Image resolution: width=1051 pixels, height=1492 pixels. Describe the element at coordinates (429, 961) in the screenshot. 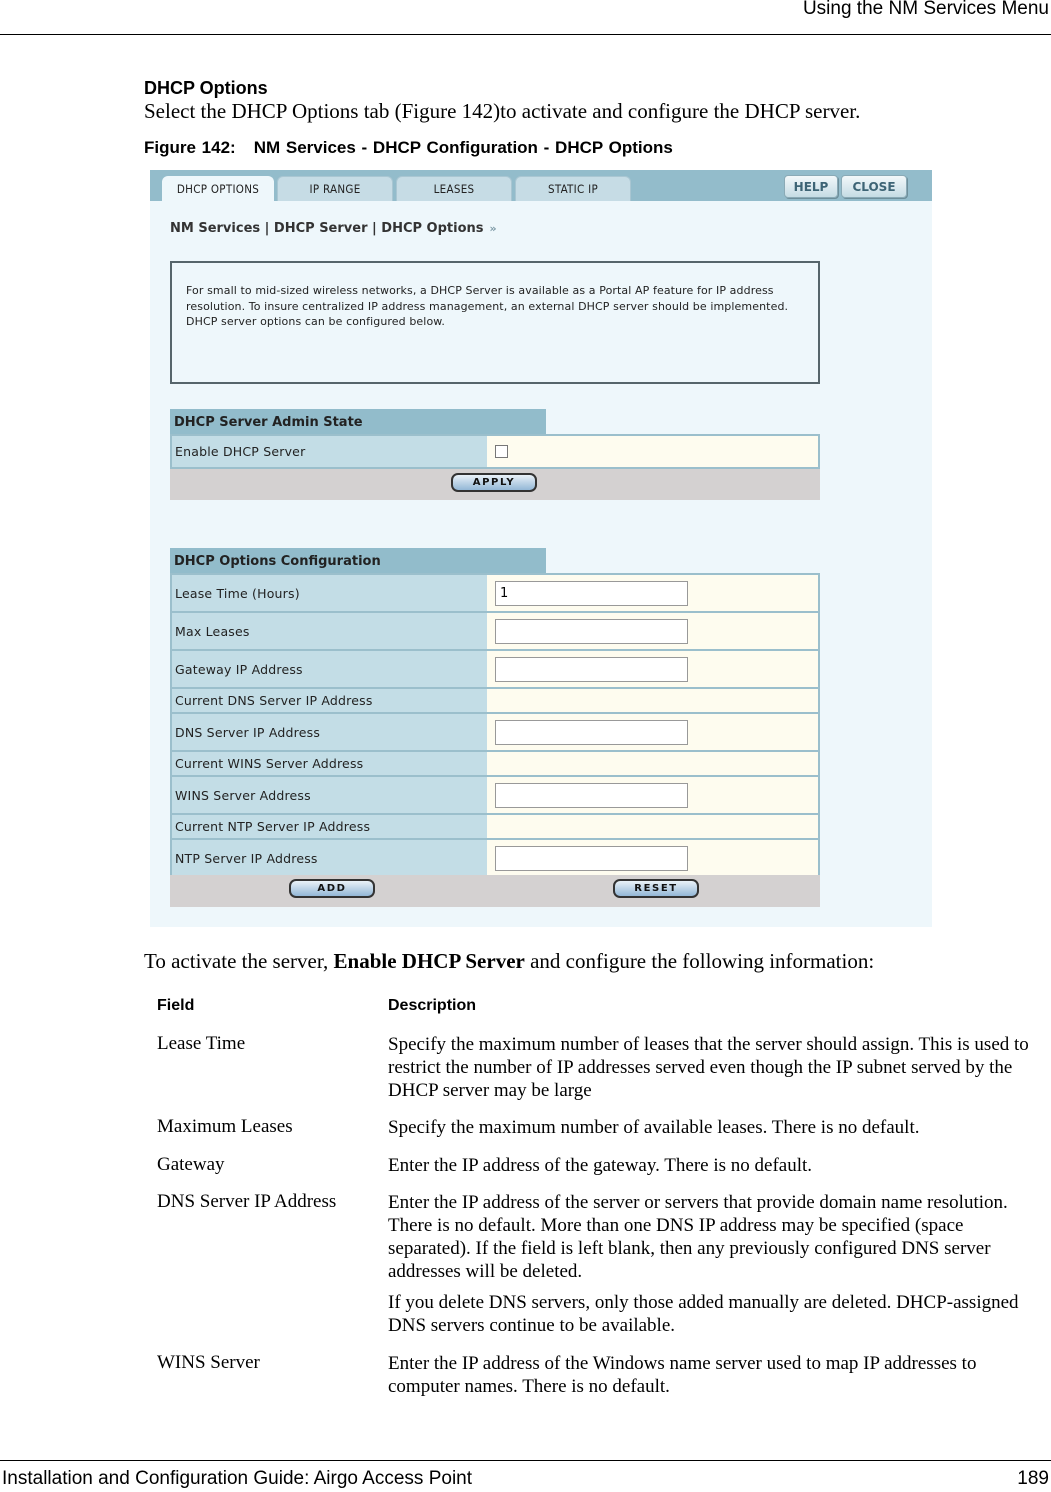

I see `lead-text-bold: Enable DHCP Server` at that location.